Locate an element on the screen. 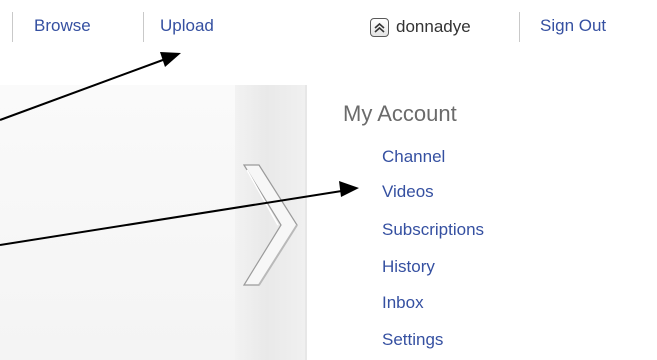 This screenshot has height=360, width=657. sign-out-link: Sign Out is located at coordinates (573, 26).